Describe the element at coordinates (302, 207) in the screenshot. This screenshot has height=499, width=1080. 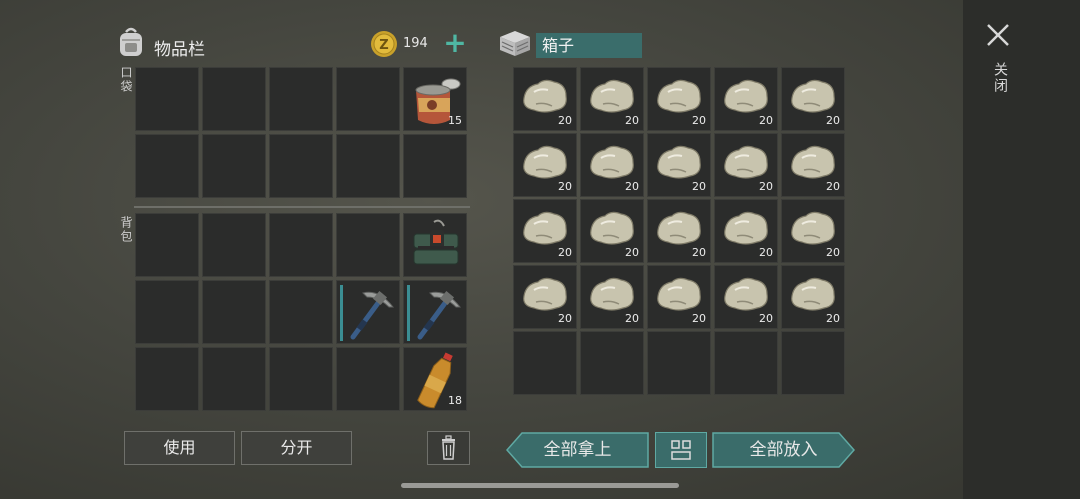
I see `section-divider` at that location.